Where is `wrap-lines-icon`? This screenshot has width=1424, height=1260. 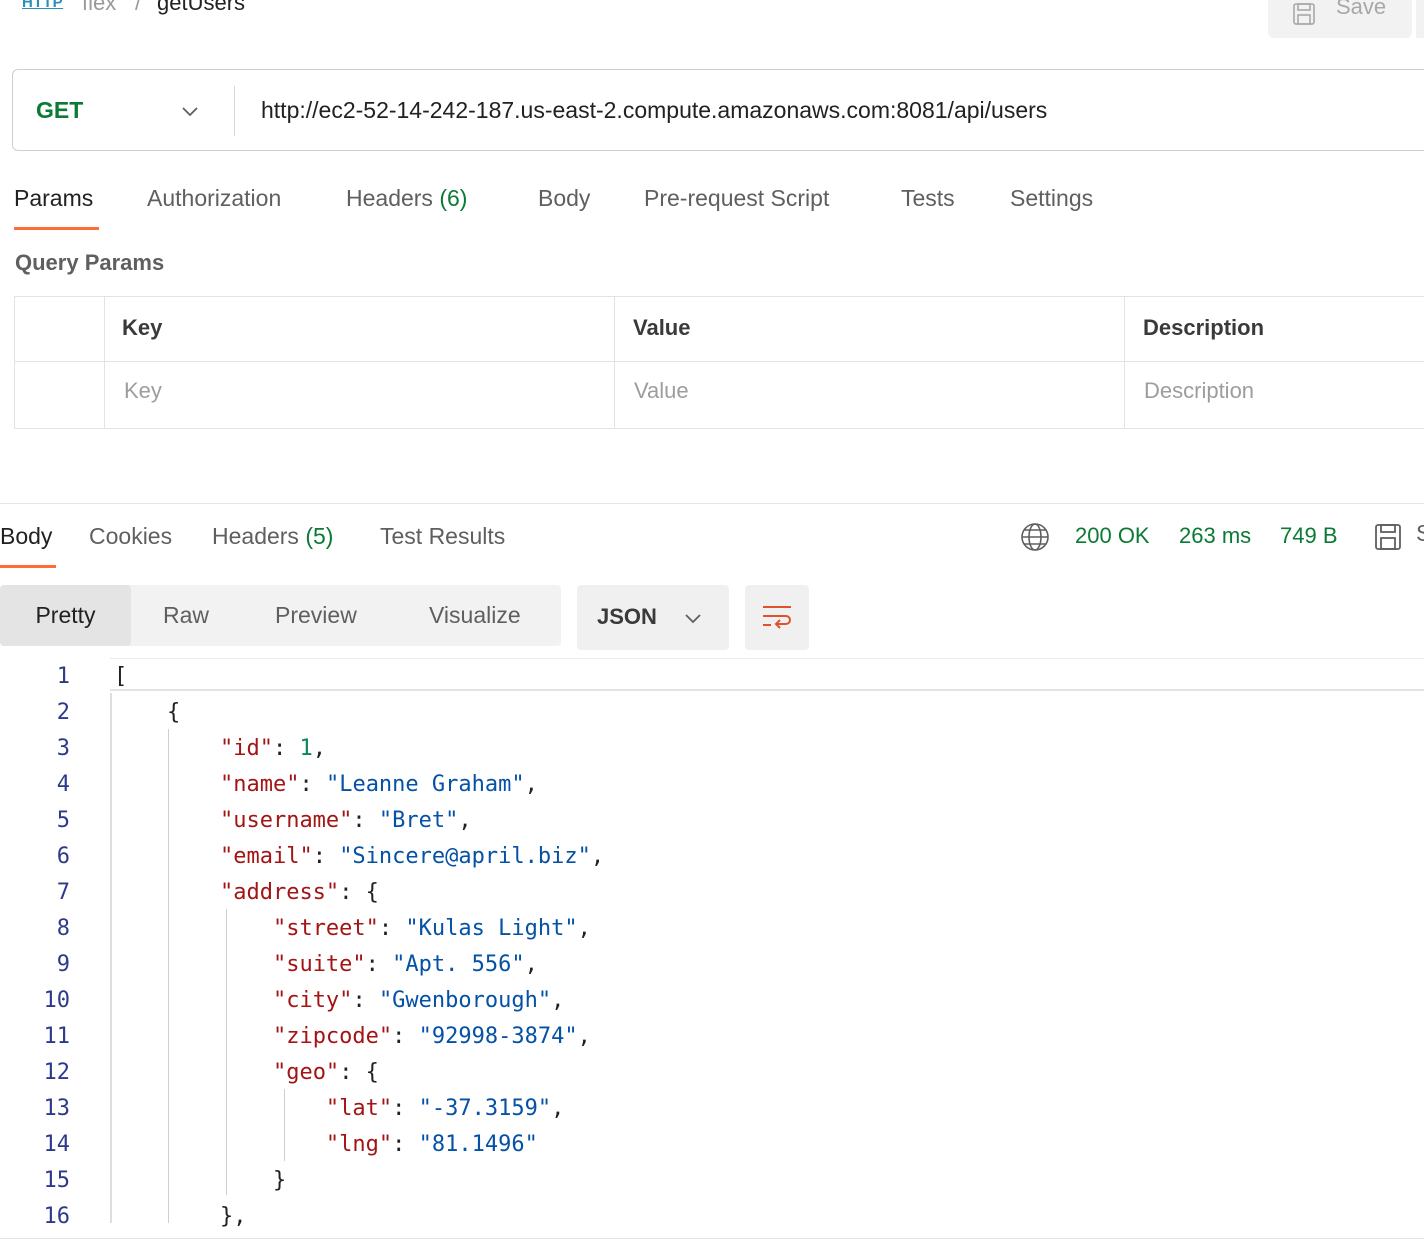 wrap-lines-icon is located at coordinates (777, 617).